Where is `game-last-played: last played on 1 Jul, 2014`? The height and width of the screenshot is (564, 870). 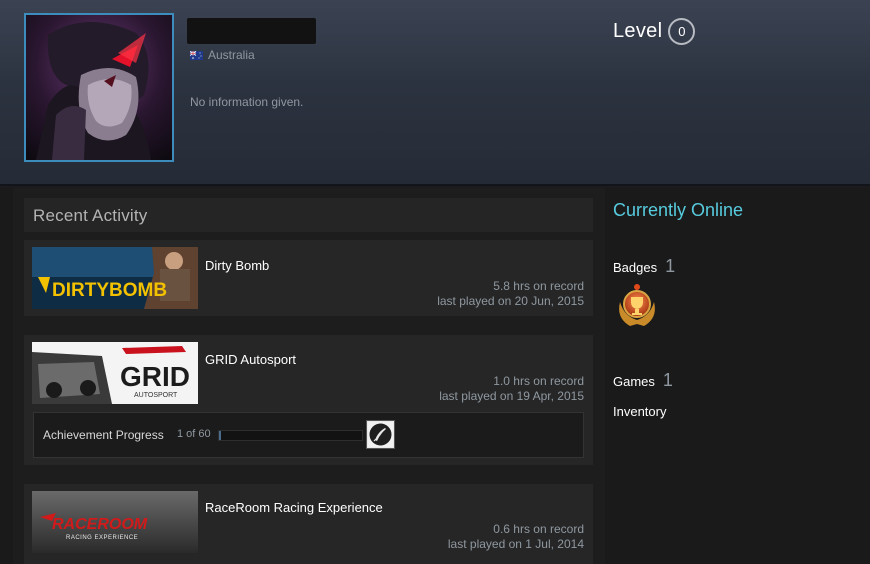
game-last-played: last played on 1 Jul, 2014 is located at coordinates (515, 544).